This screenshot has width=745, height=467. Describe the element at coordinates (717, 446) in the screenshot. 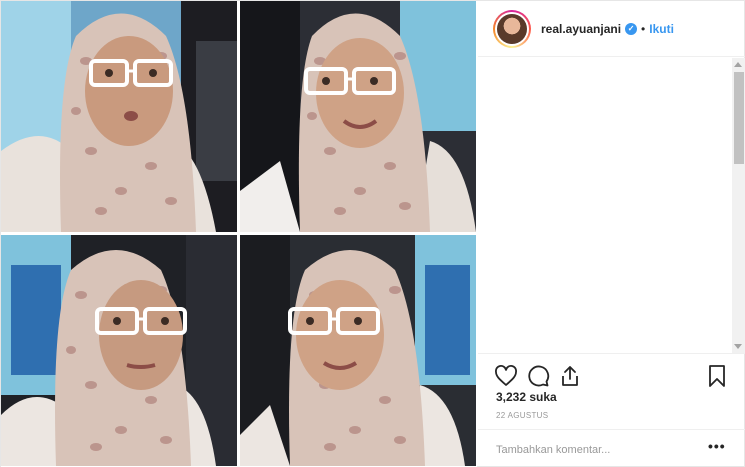

I see `more-options-icon: •••` at that location.